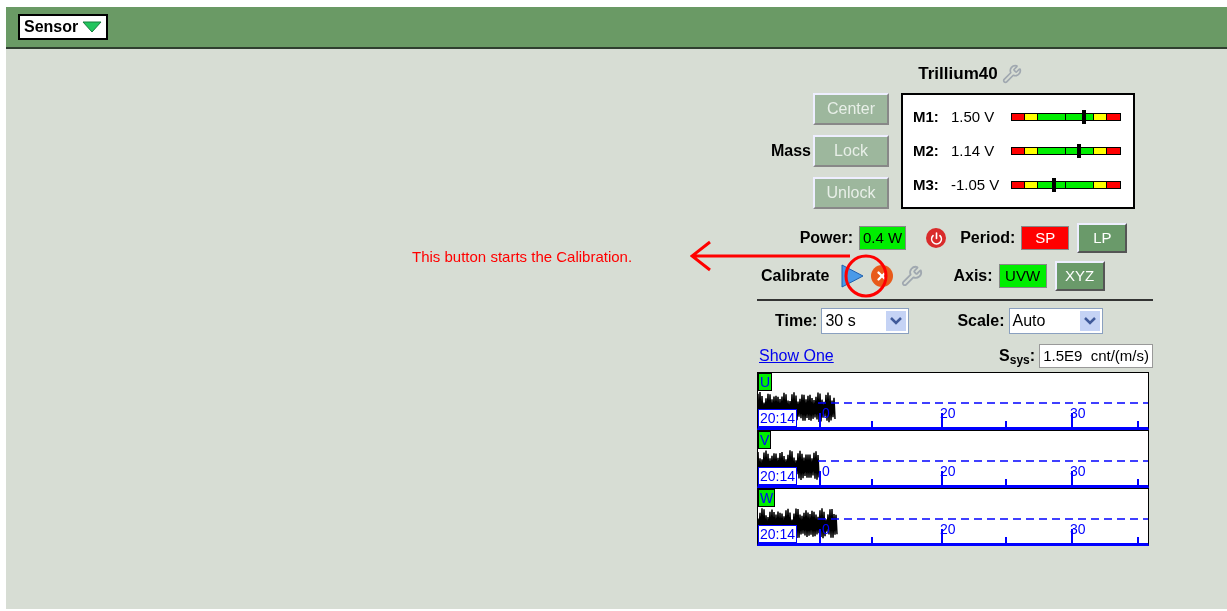  Describe the element at coordinates (92, 27) in the screenshot. I see `dropdown-triangle-icon` at that location.